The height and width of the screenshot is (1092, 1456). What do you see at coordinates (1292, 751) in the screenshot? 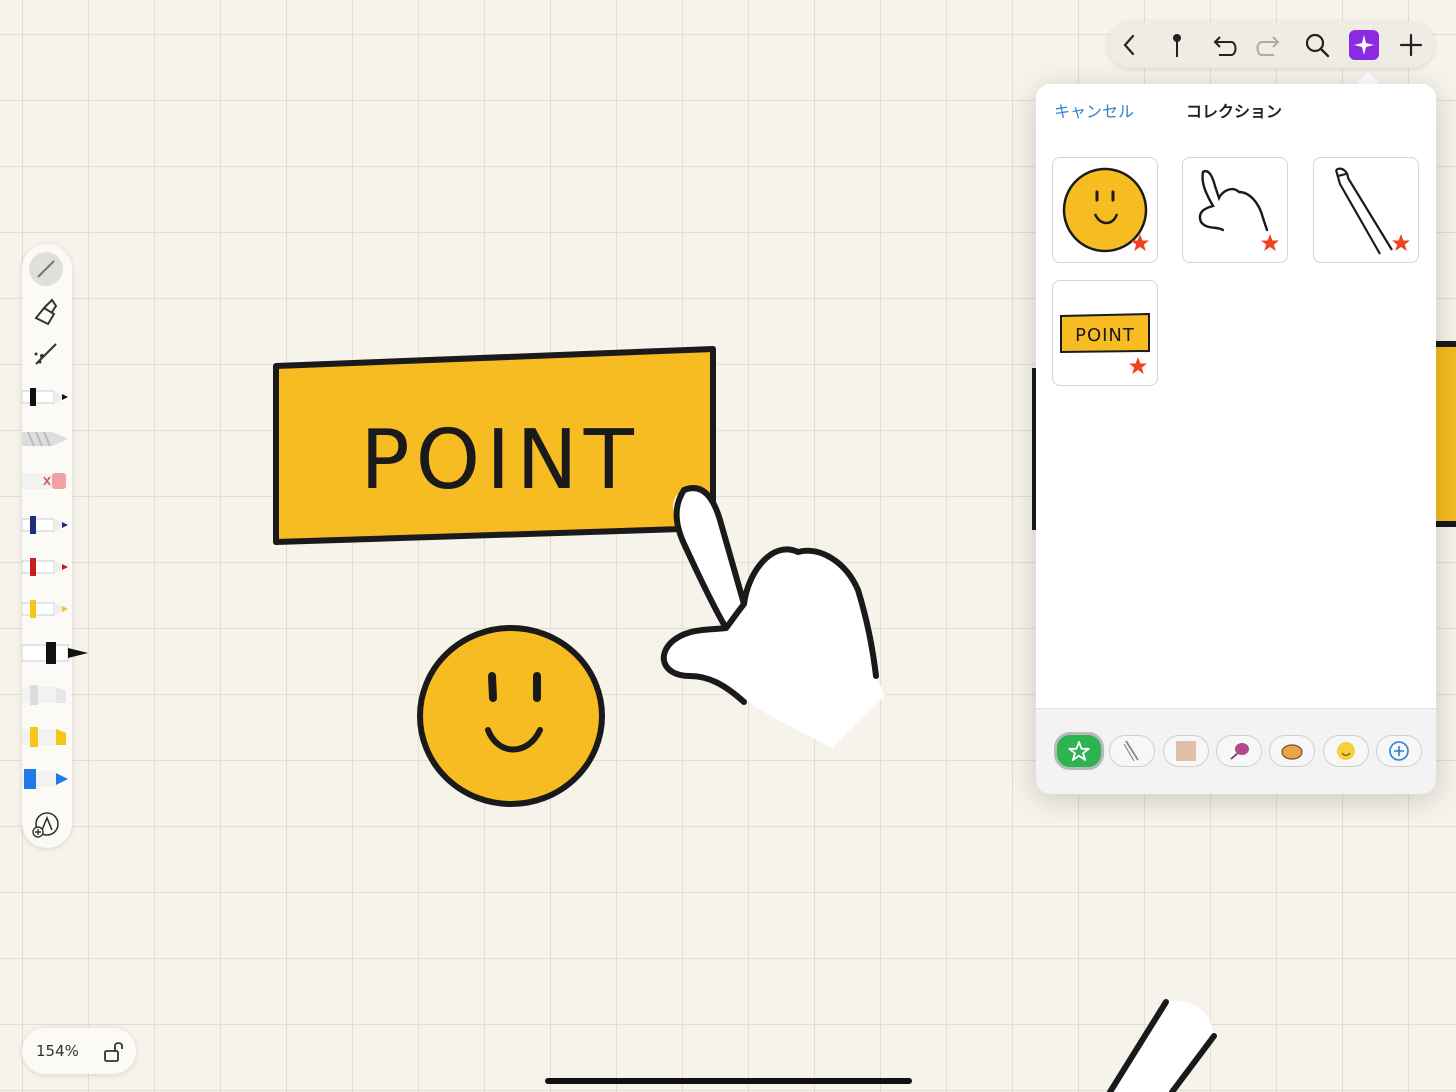
I see `category-bread-icon` at bounding box center [1292, 751].